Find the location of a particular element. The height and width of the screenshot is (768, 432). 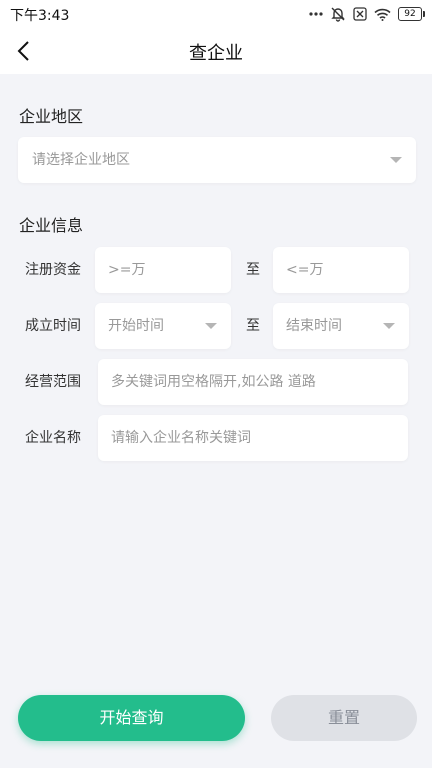

status-icons: 92 is located at coordinates (367, 14).